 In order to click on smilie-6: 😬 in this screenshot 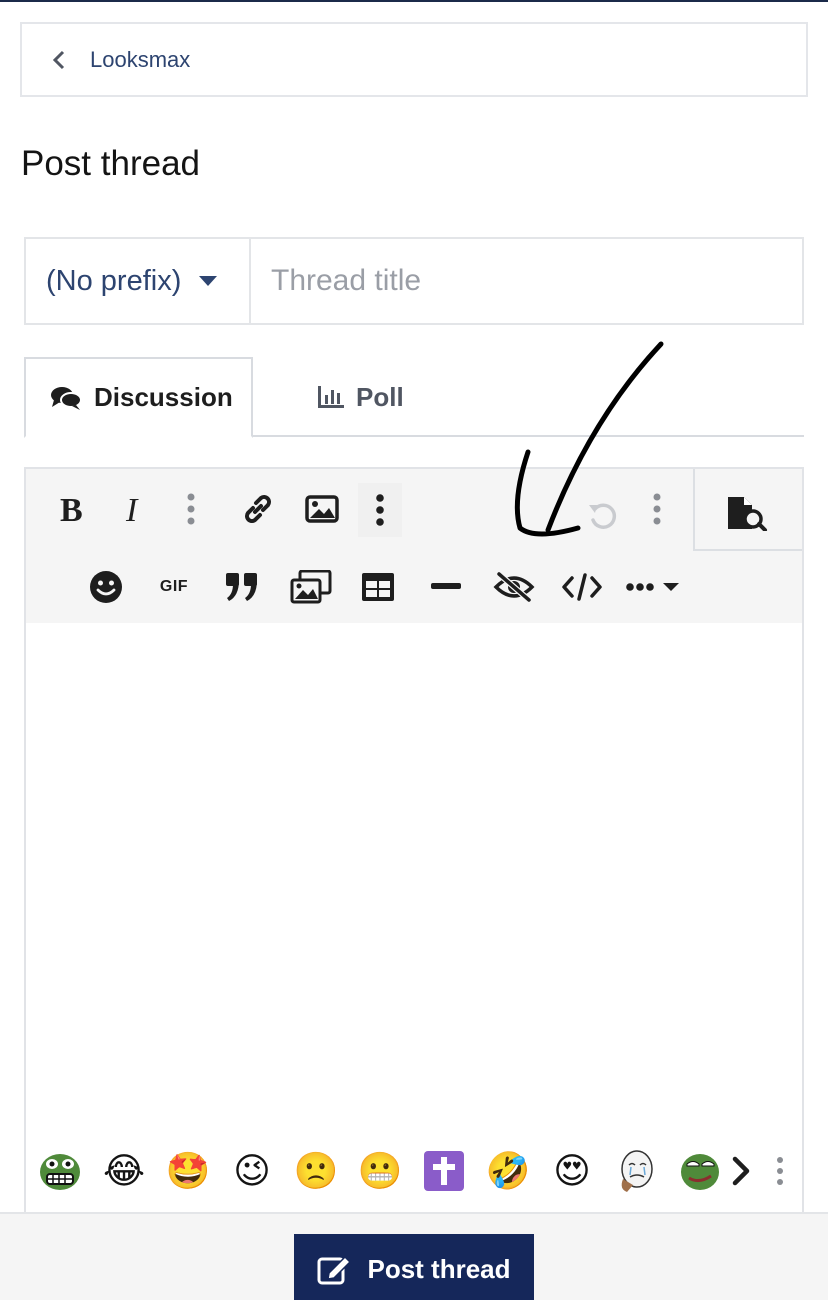, I will do `click(380, 1171)`.